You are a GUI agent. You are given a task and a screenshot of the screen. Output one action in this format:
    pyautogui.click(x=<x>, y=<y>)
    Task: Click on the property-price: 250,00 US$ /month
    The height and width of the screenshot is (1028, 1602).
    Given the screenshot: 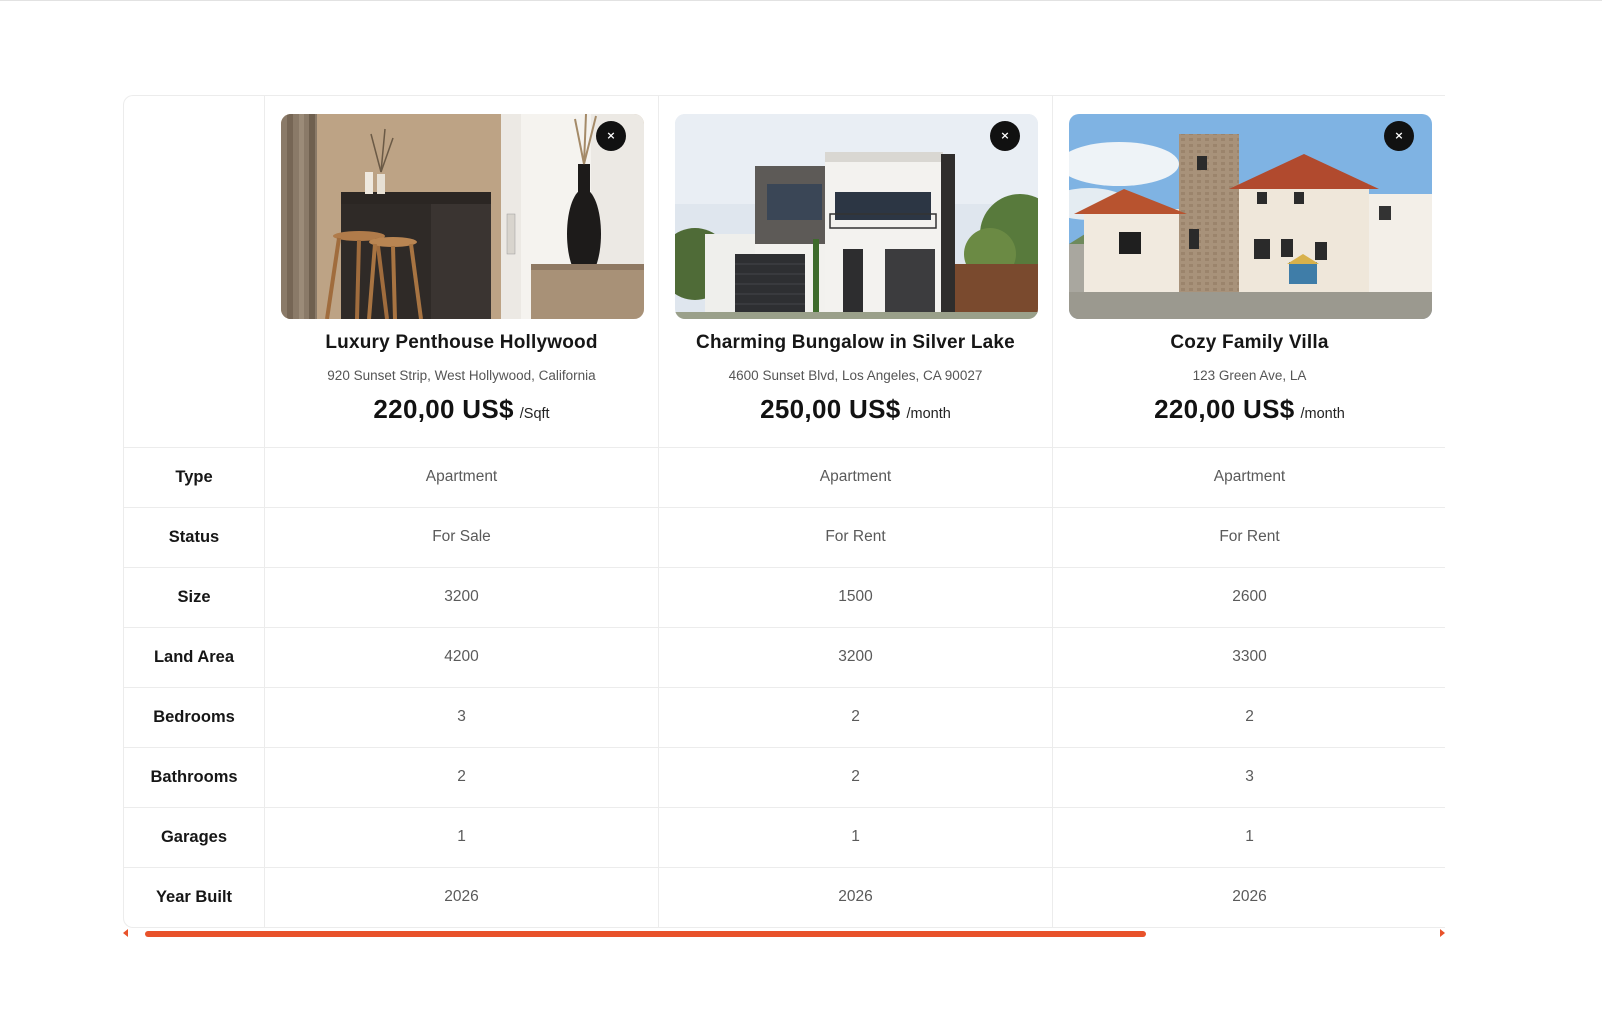 What is the action you would take?
    pyautogui.click(x=855, y=409)
    